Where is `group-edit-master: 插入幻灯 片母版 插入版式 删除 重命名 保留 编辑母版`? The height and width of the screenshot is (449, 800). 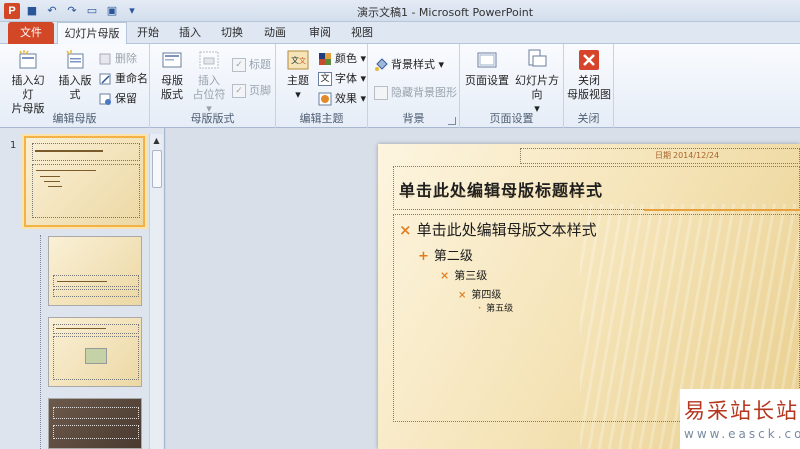
group-edit-master: 插入幻灯 片母版 插入版式 删除 重命名 保留 编辑母版 is located at coordinates (75, 86).